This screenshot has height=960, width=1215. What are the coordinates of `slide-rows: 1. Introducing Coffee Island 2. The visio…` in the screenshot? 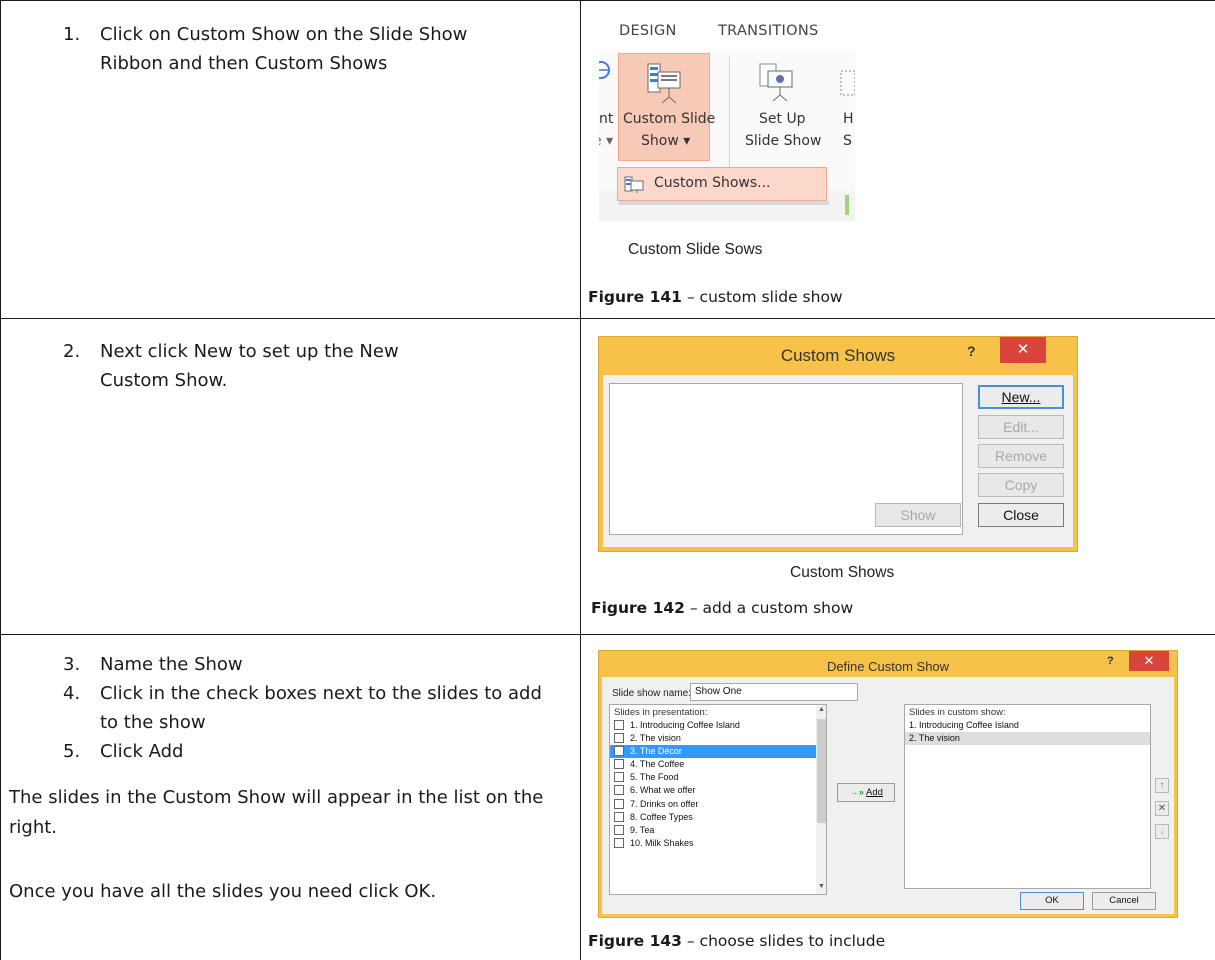 It's located at (718, 784).